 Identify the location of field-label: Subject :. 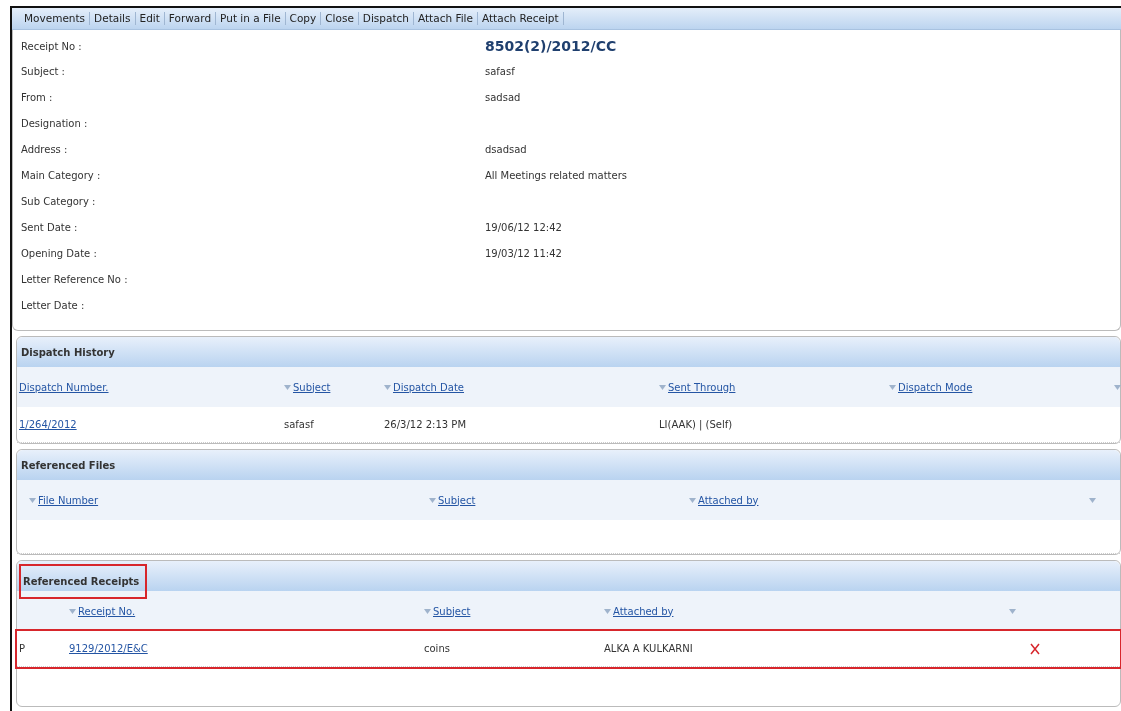
(43, 71).